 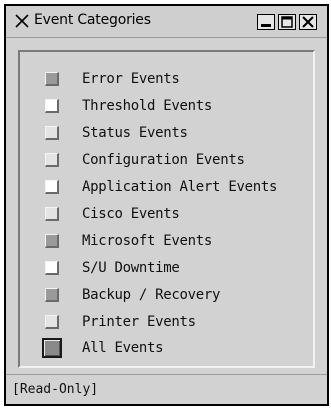 What do you see at coordinates (55, 389) in the screenshot?
I see `status-text: [Read-Only]` at bounding box center [55, 389].